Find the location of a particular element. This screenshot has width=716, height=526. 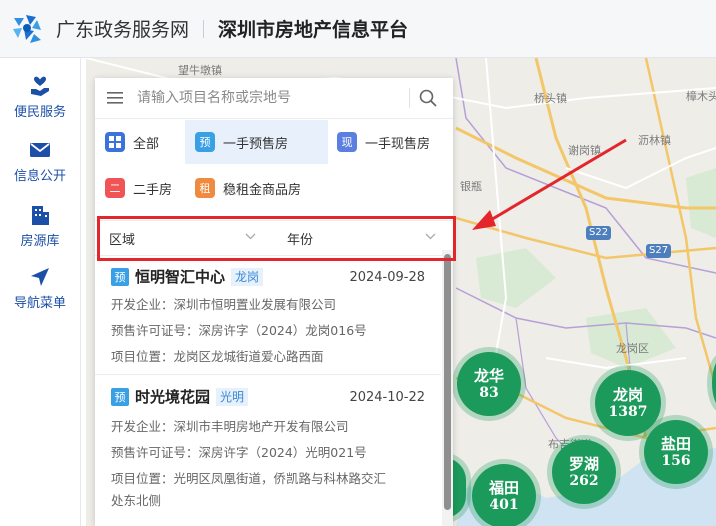

navigation-arrow-icon is located at coordinates (40, 277).